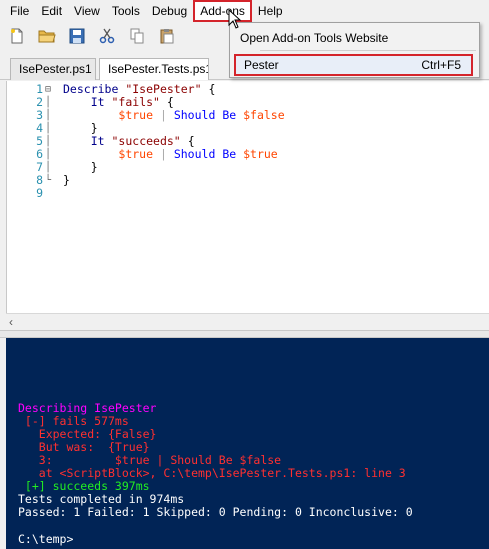 This screenshot has width=489, height=549. What do you see at coordinates (53, 69) in the screenshot?
I see `tab-isepester: IsePester.ps1` at bounding box center [53, 69].